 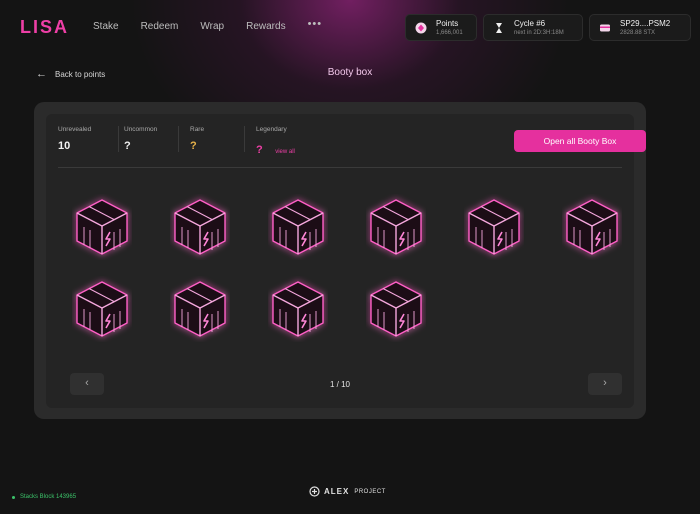 What do you see at coordinates (539, 33) in the screenshot?
I see `cycle-countdown: next in 2D:3H:18M` at bounding box center [539, 33].